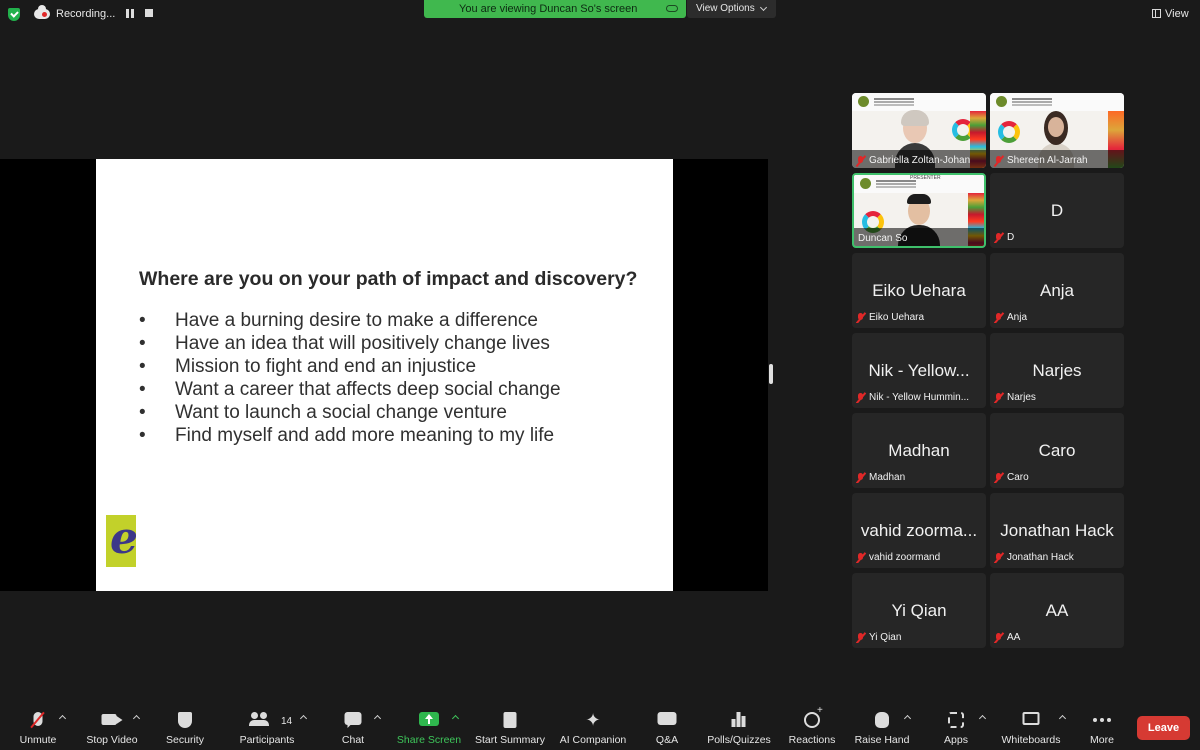 Image resolution: width=1200 pixels, height=750 pixels. I want to click on participant-name-bar: Anja, so click(1057, 316).